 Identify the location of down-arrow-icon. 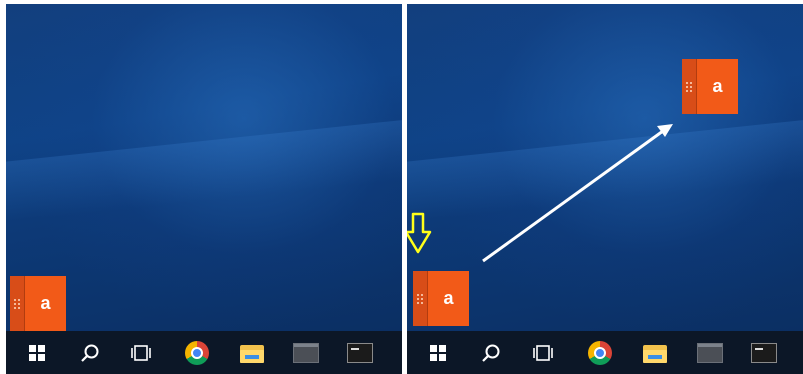
(419, 233).